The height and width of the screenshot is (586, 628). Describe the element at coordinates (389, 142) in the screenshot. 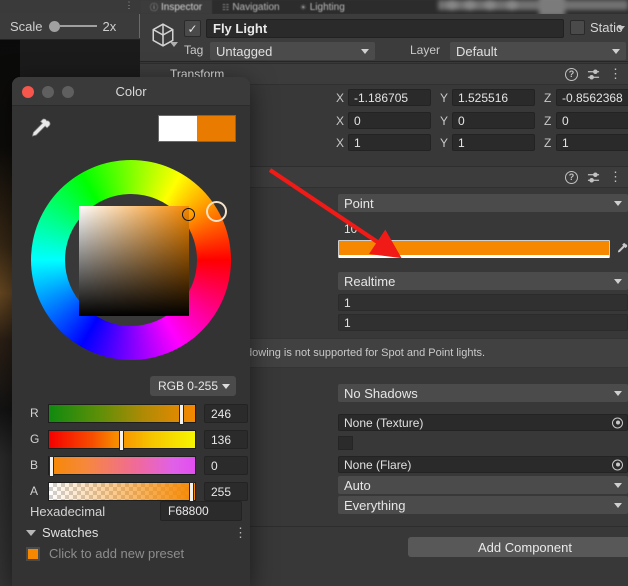

I see `scale-x-input: 1` at that location.